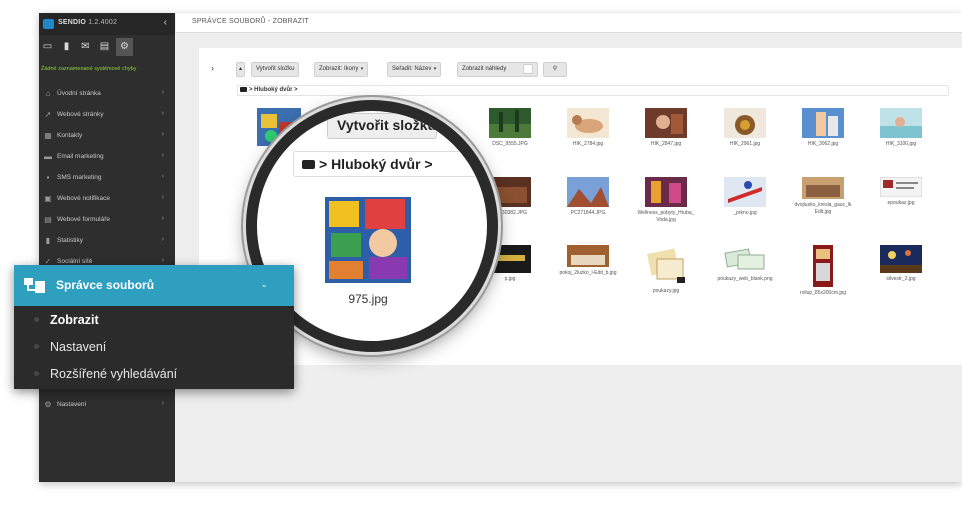 The image size is (962, 506). What do you see at coordinates (107, 241) in the screenshot?
I see `sidebar-item-statistics: ▮ Statistiky ›` at bounding box center [107, 241].